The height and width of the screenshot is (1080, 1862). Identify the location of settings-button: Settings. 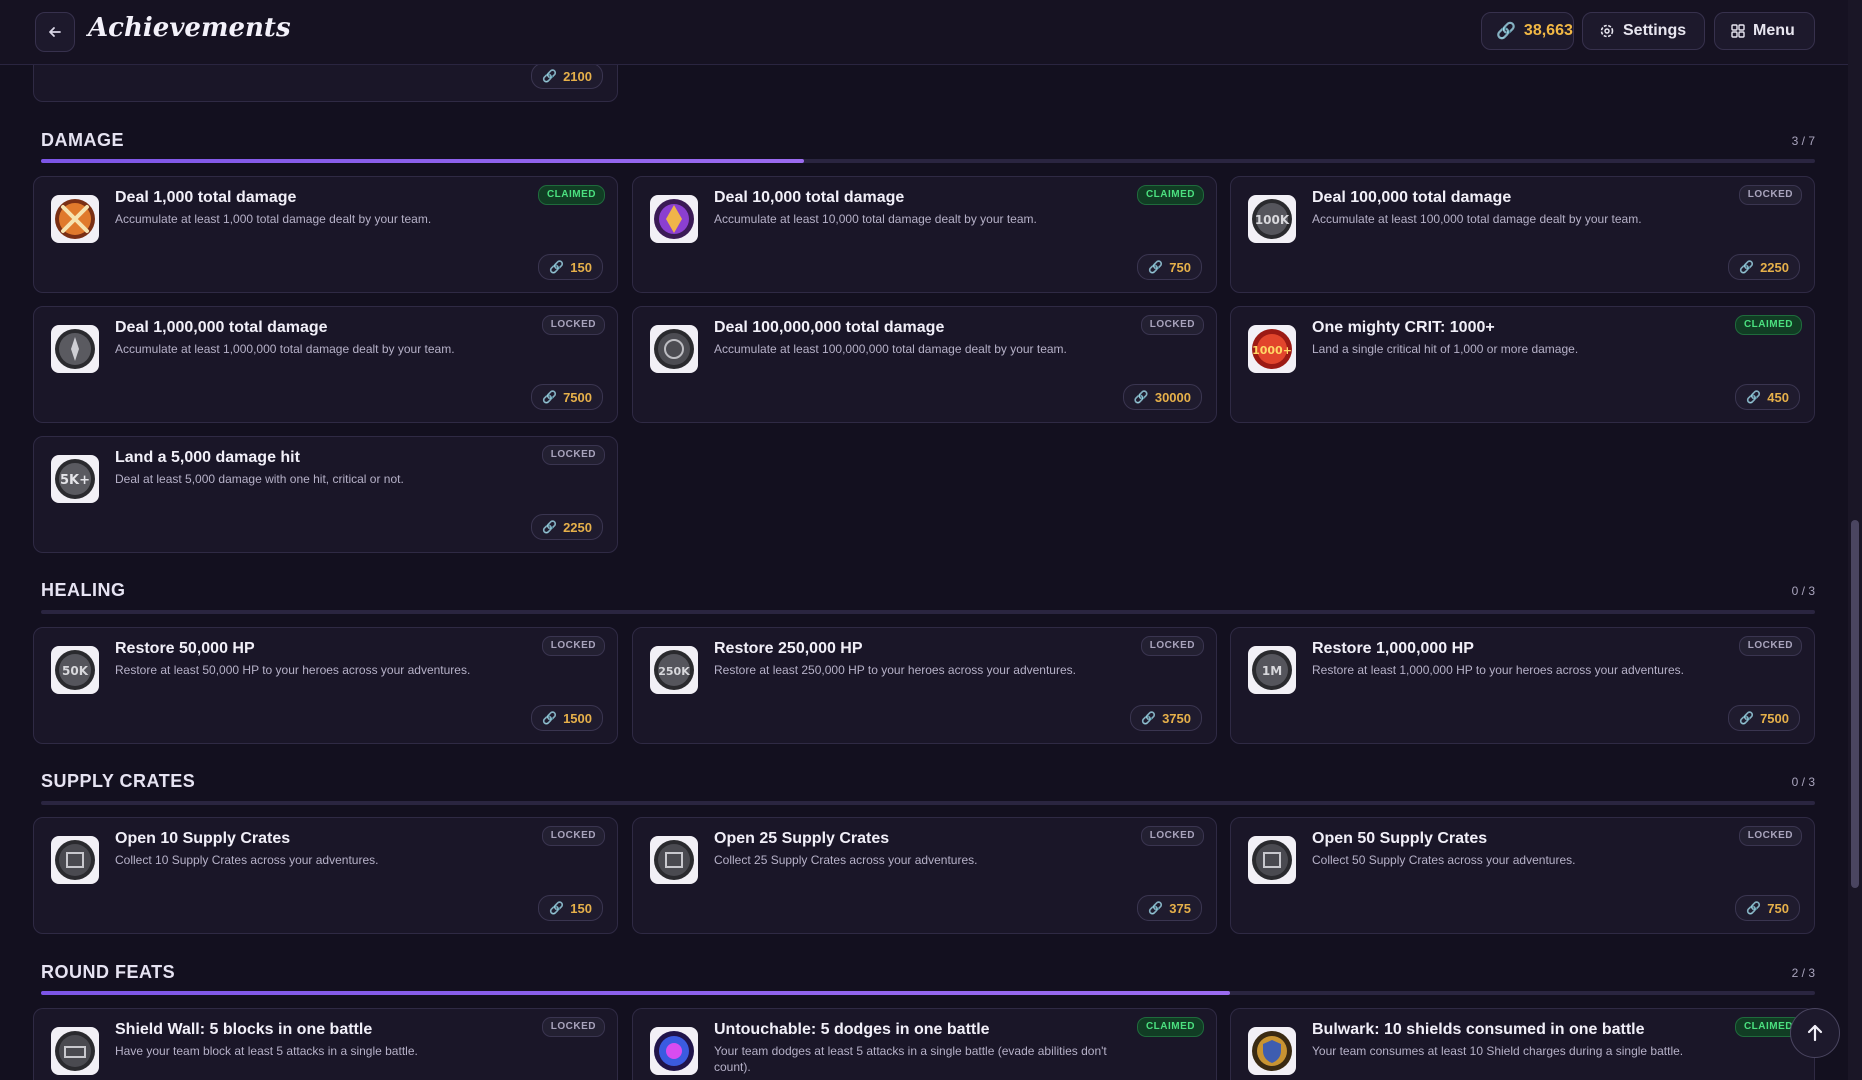
(1643, 31).